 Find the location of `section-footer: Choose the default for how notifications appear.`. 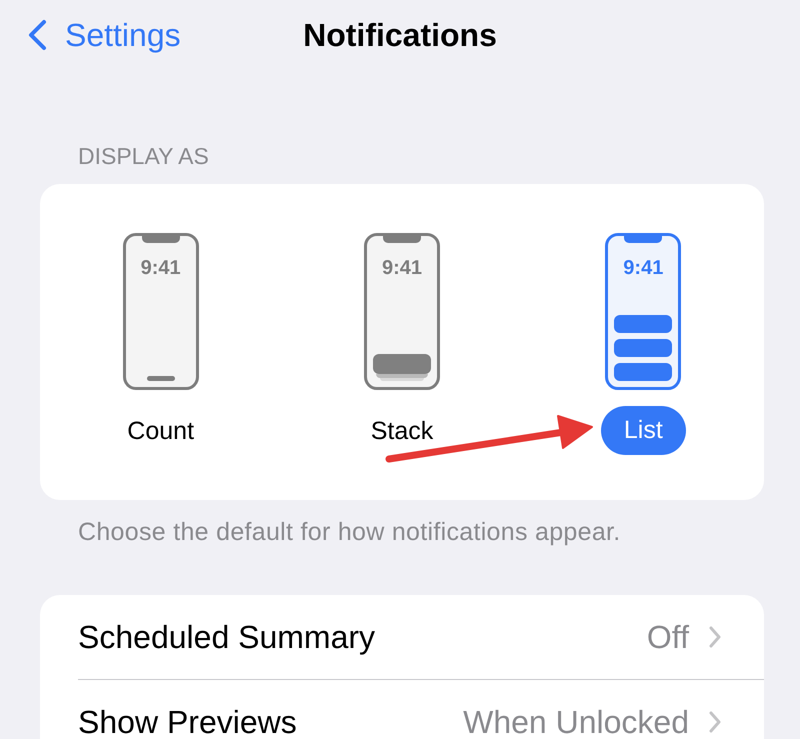

section-footer: Choose the default for how notifications appear. is located at coordinates (349, 532).